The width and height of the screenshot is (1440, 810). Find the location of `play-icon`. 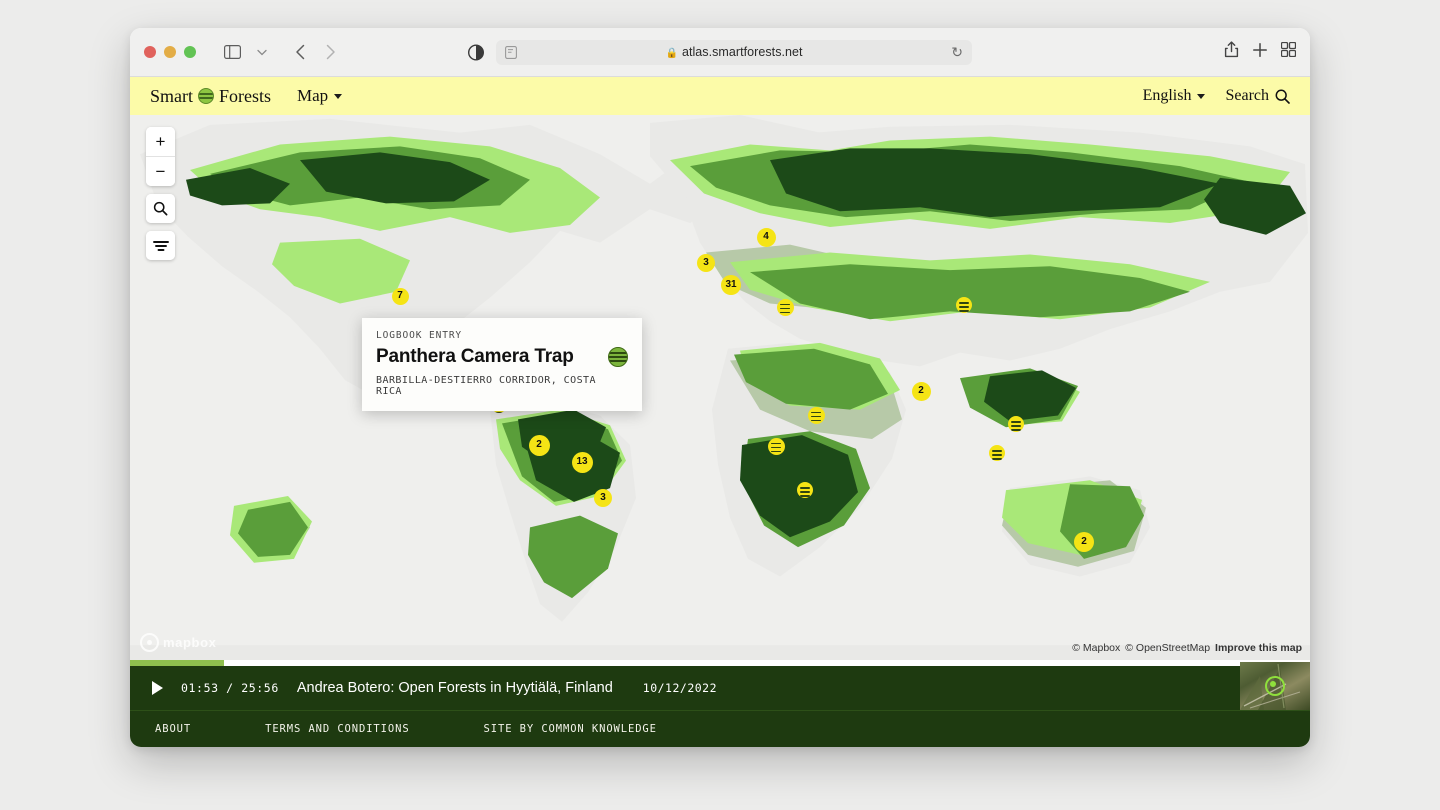

play-icon is located at coordinates (157, 688).